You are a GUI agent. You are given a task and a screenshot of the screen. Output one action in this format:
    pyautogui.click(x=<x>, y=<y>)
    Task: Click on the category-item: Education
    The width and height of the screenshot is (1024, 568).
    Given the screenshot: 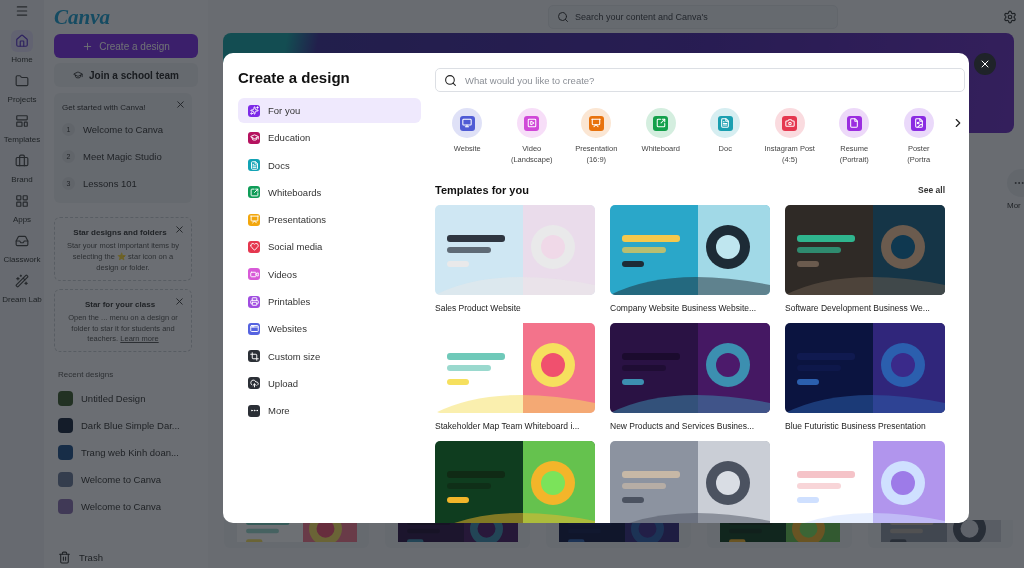 What is the action you would take?
    pyautogui.click(x=329, y=138)
    